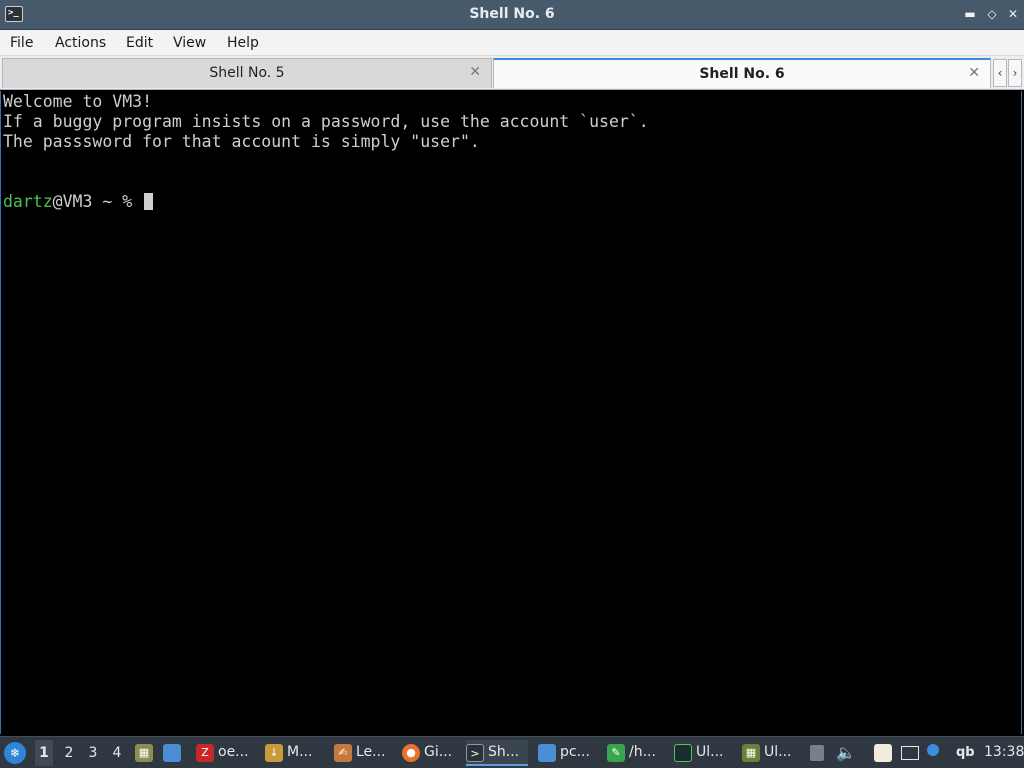  Describe the element at coordinates (751, 753) in the screenshot. I see `game-icon: ▦` at that location.